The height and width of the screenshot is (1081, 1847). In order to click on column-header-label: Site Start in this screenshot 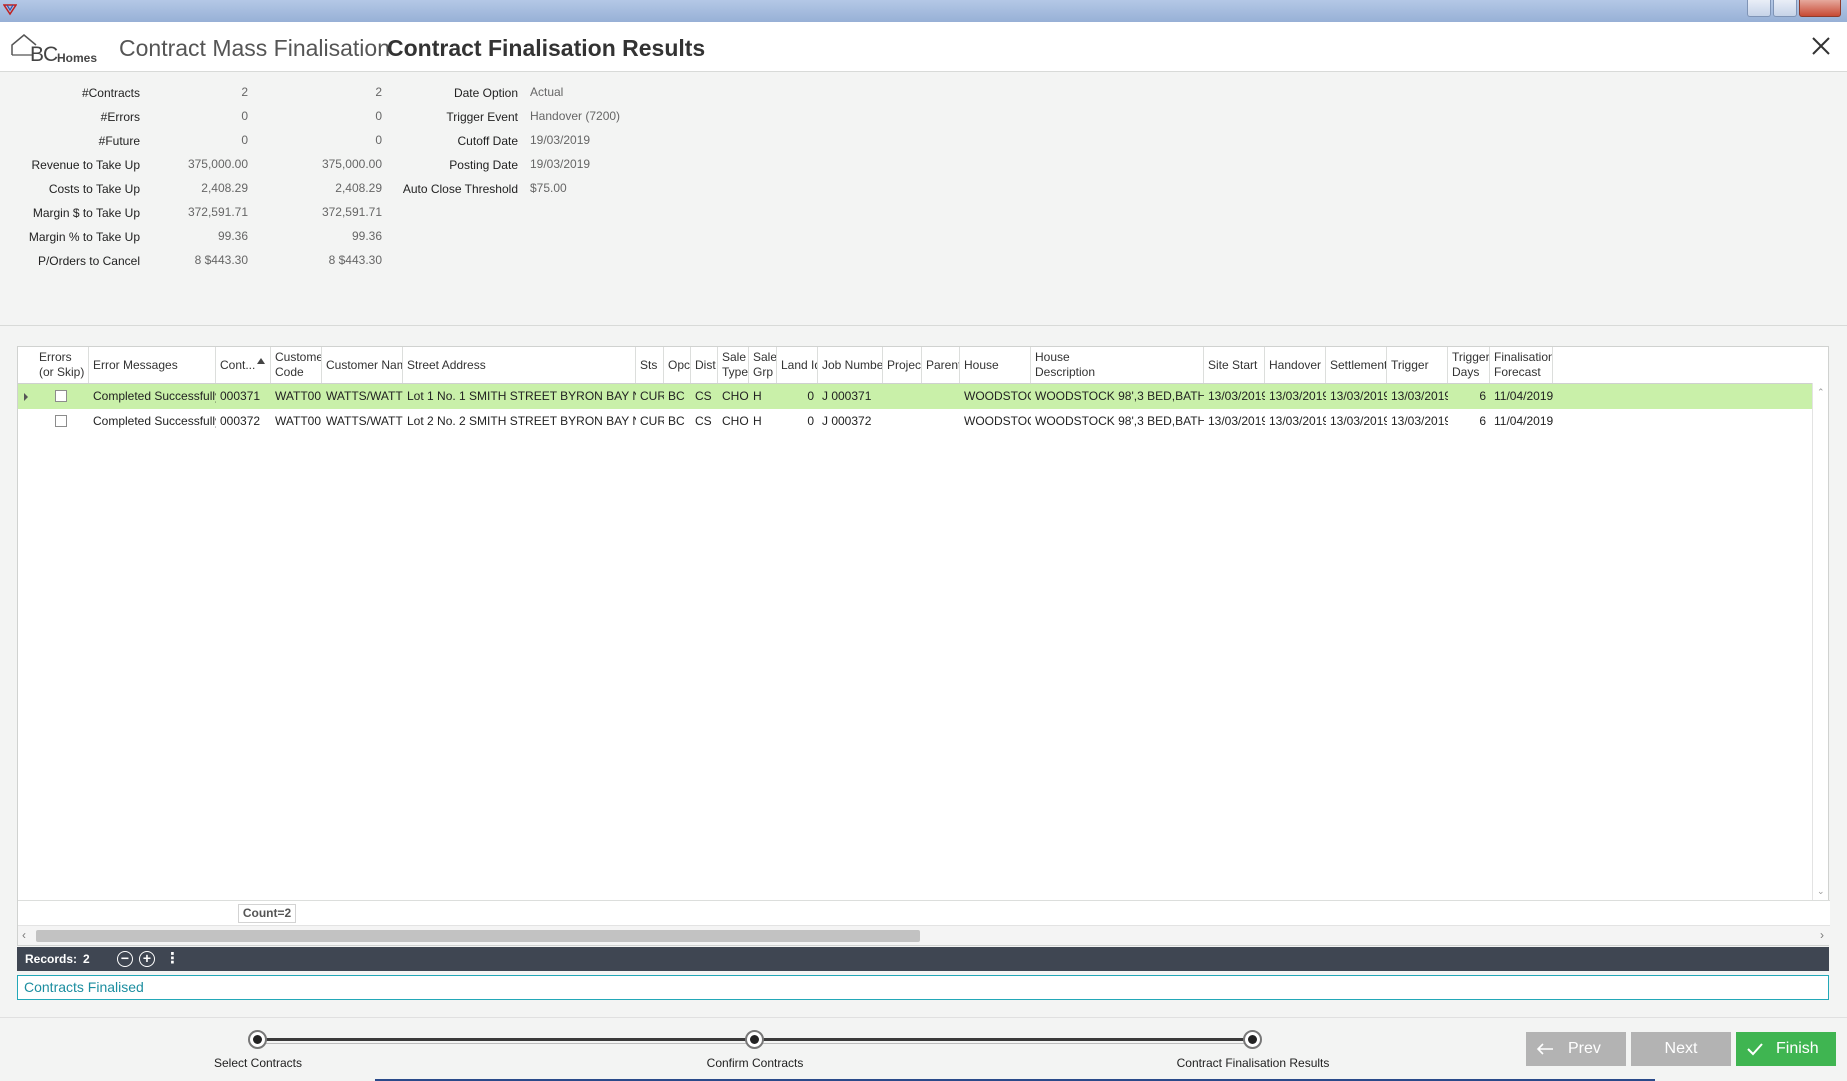, I will do `click(1233, 364)`.